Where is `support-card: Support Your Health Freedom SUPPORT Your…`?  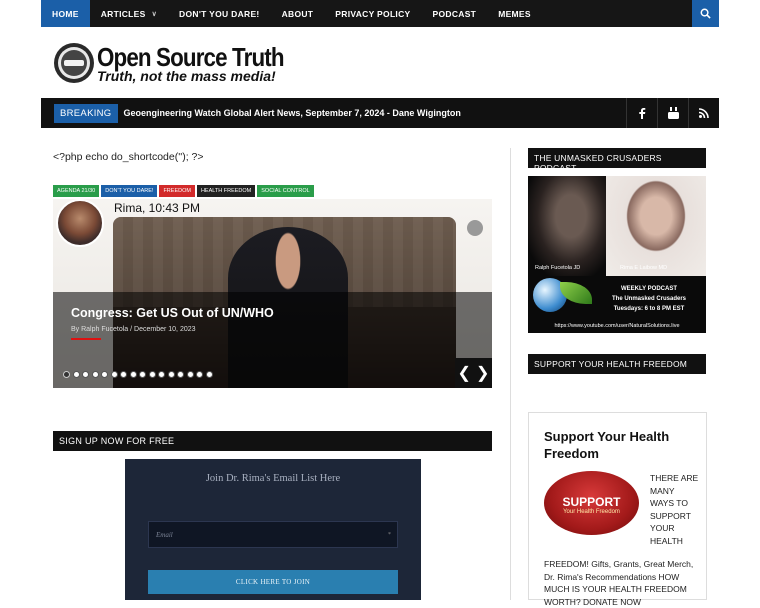
support-card: Support Your Health Freedom SUPPORT Your… is located at coordinates (617, 509).